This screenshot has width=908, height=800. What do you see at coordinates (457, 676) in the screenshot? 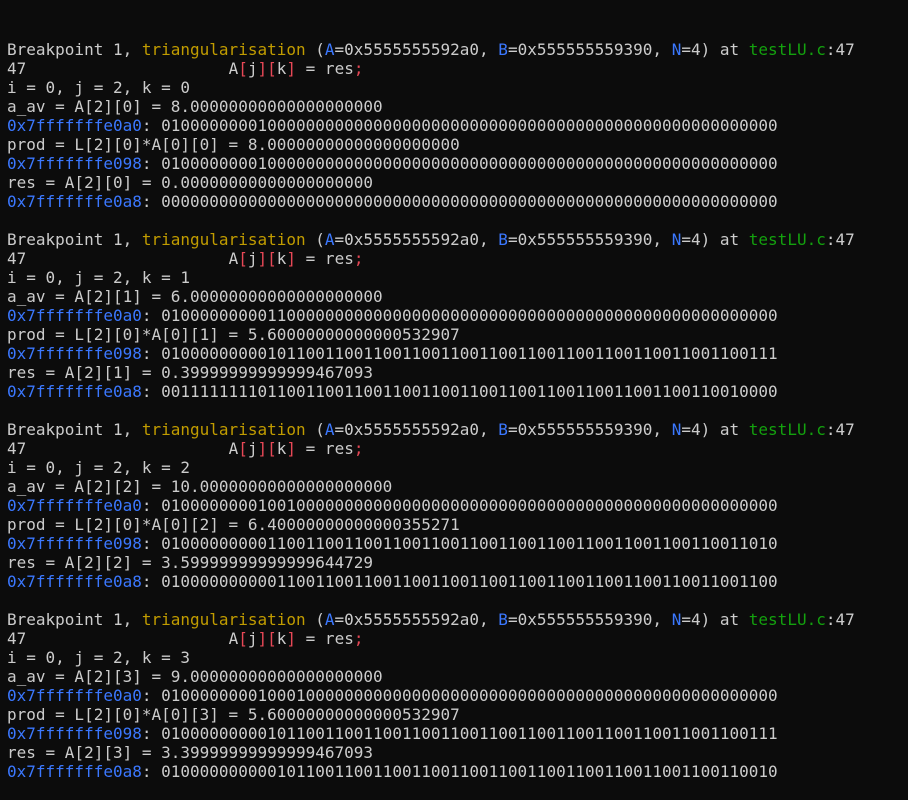
I see `a-av-line: a_av = A[2][3] = 9.00000000000000000000` at bounding box center [457, 676].